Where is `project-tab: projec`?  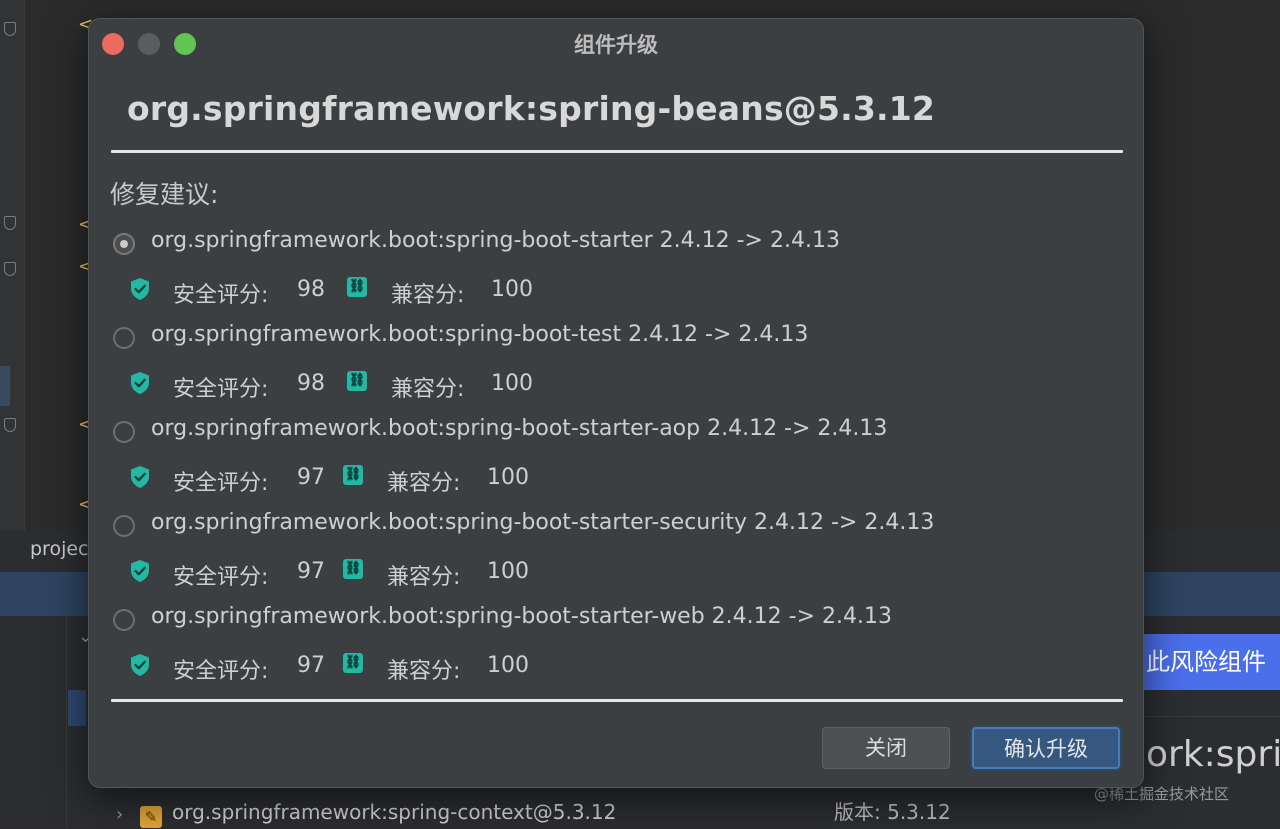
project-tab: projec is located at coordinates (59, 549).